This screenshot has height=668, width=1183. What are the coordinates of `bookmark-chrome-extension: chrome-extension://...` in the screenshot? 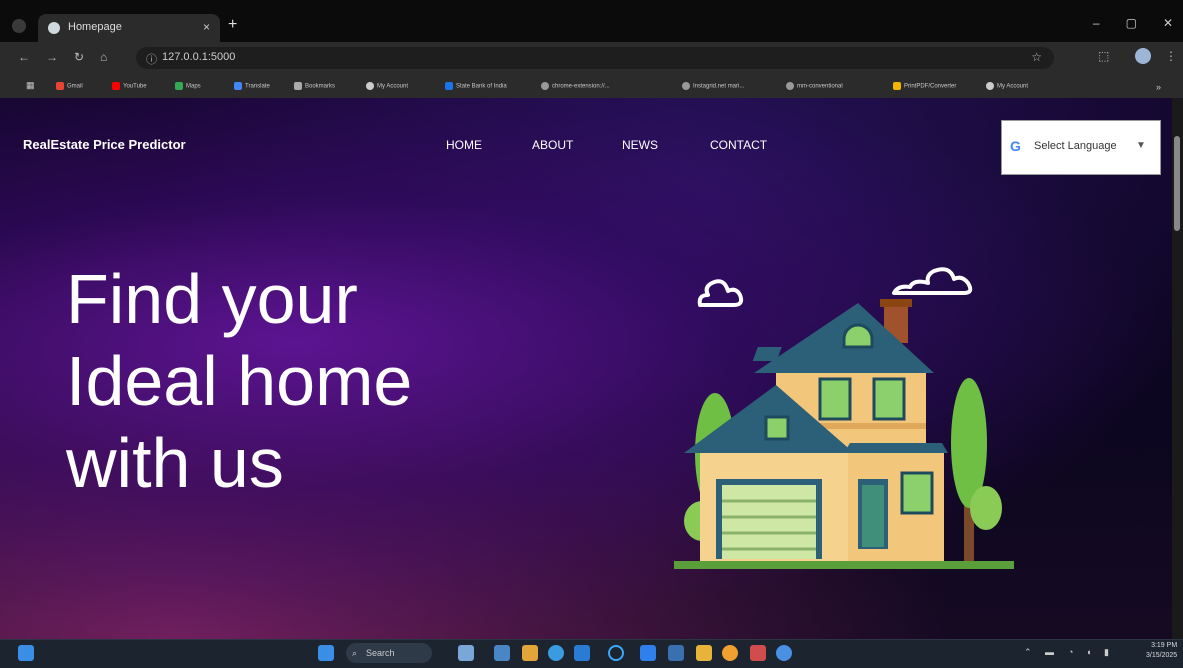 It's located at (575, 86).